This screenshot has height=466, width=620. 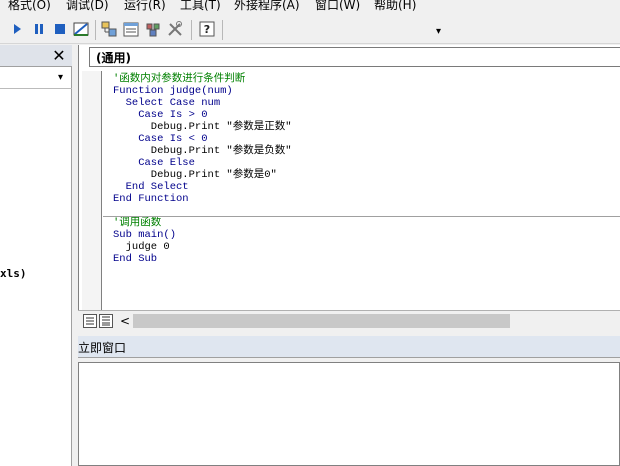 I want to click on object-combo-value: (通用), so click(x=113, y=58).